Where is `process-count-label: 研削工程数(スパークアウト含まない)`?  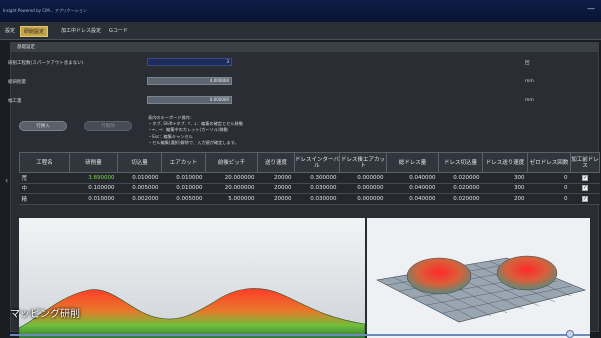 process-count-label: 研削工程数(スパークアウト含まない) is located at coordinates (46, 63).